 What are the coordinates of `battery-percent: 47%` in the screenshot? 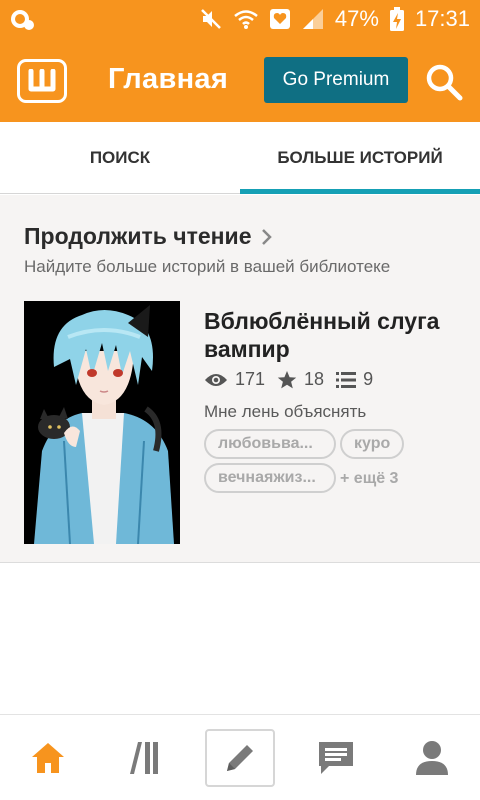 It's located at (356, 18).